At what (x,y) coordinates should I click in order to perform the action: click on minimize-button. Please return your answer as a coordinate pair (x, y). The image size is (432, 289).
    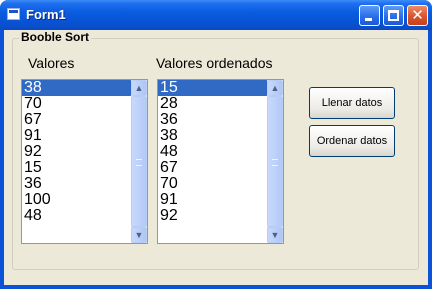
    Looking at the image, I should click on (369, 15).